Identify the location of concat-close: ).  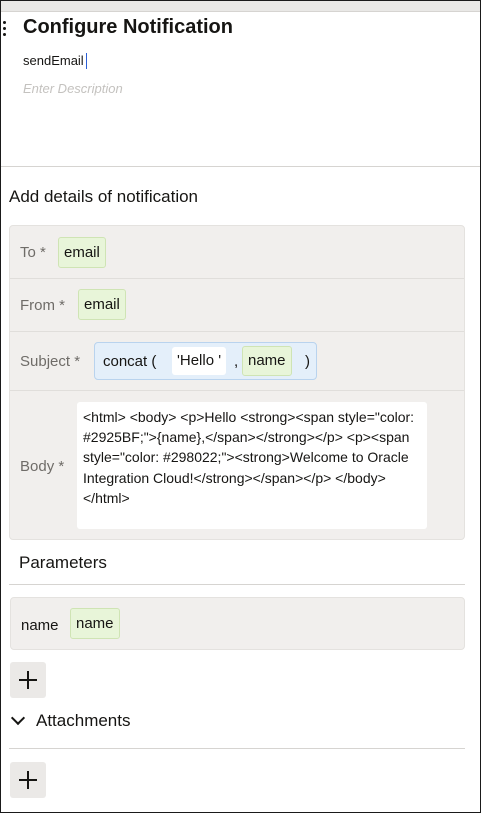
(307, 361).